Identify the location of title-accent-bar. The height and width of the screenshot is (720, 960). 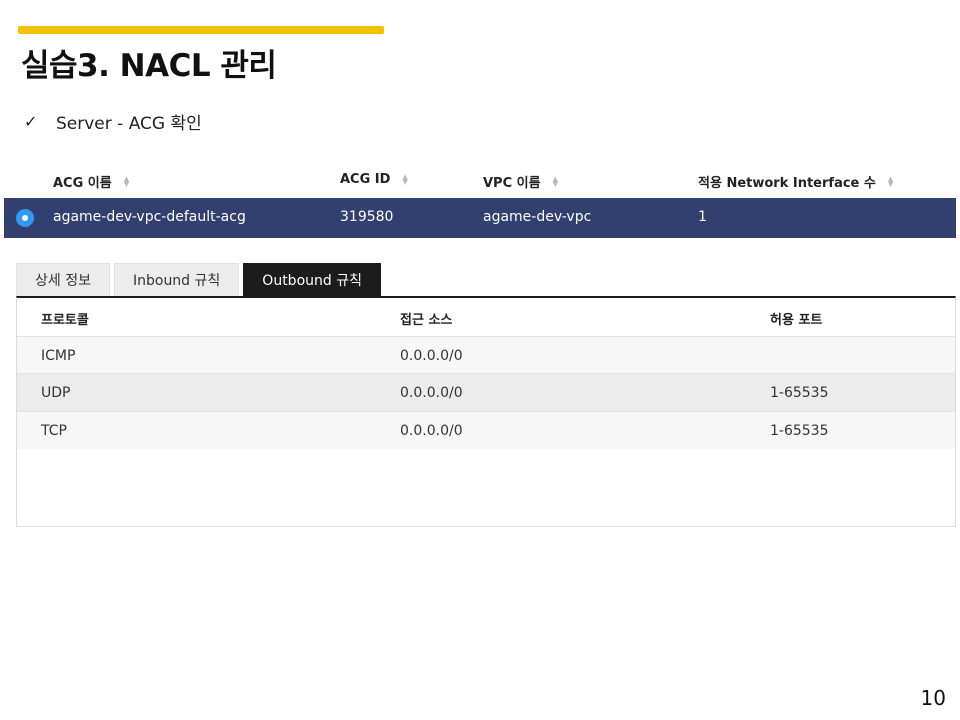
(201, 30).